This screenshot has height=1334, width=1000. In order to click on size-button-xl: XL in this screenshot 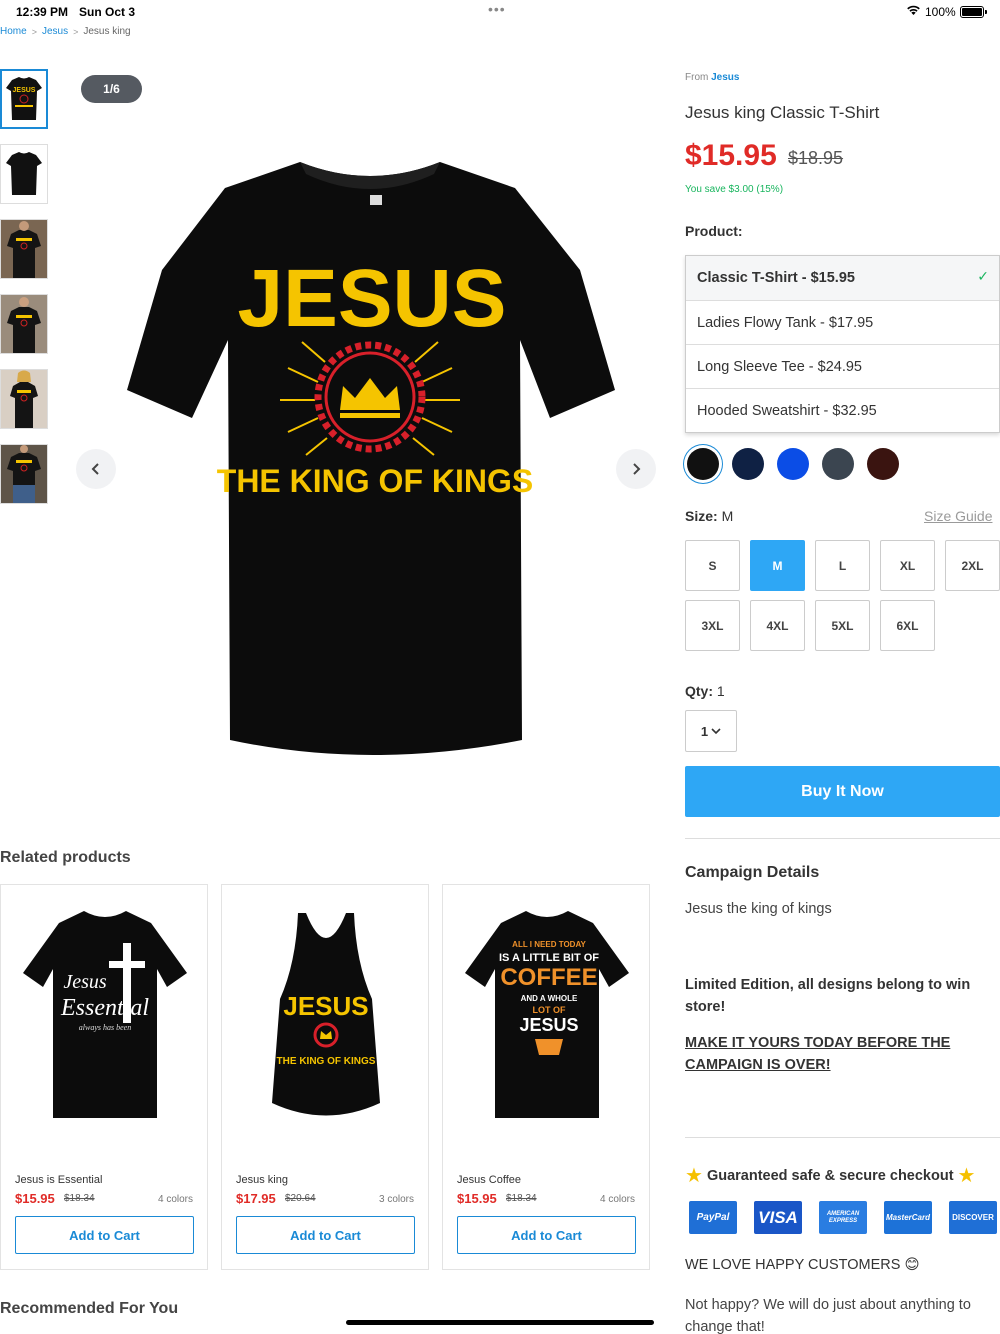, I will do `click(907, 565)`.